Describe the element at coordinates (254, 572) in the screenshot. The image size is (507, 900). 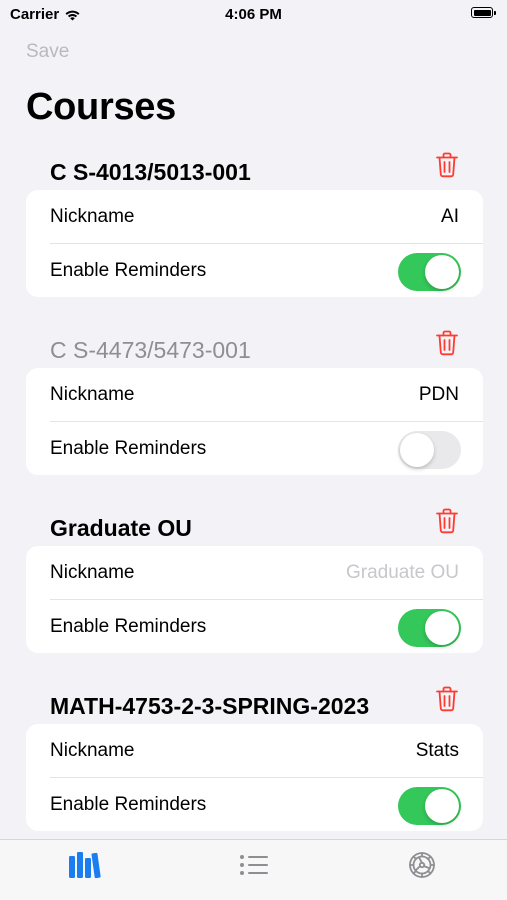
I see `nickname-row: Nickname Graduate OU` at that location.